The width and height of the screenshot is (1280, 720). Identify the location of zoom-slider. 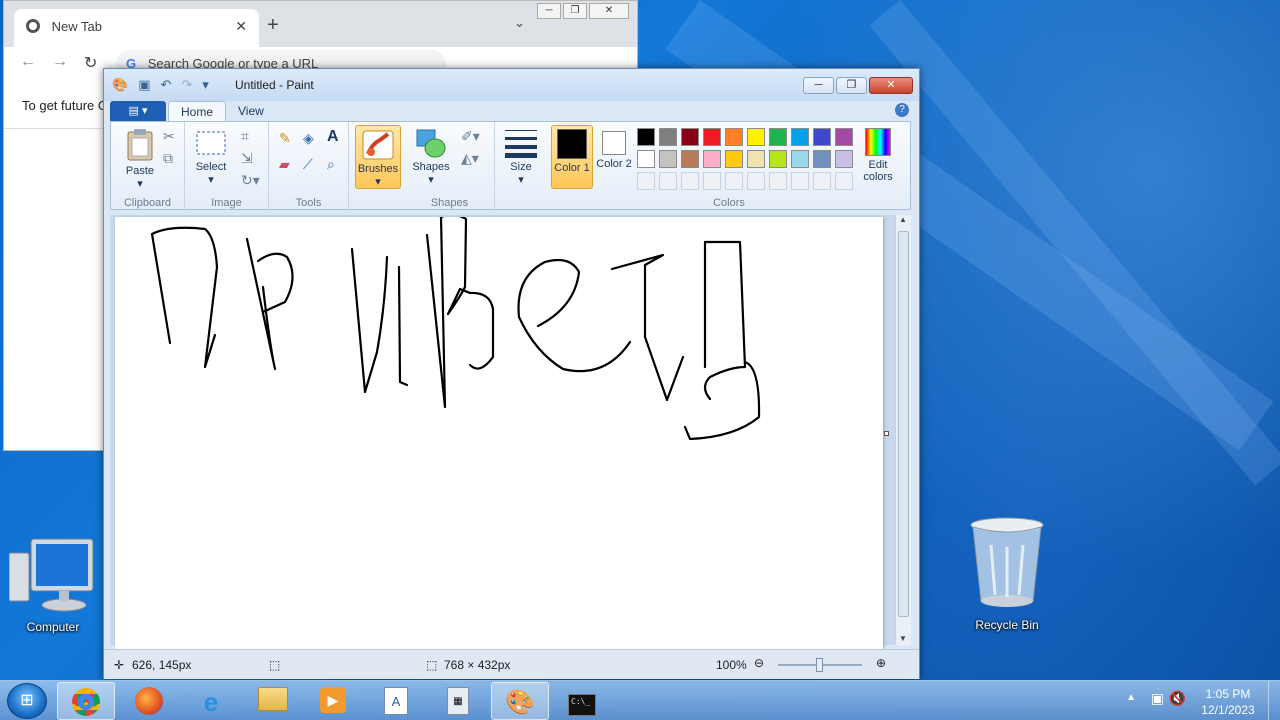
(820, 665).